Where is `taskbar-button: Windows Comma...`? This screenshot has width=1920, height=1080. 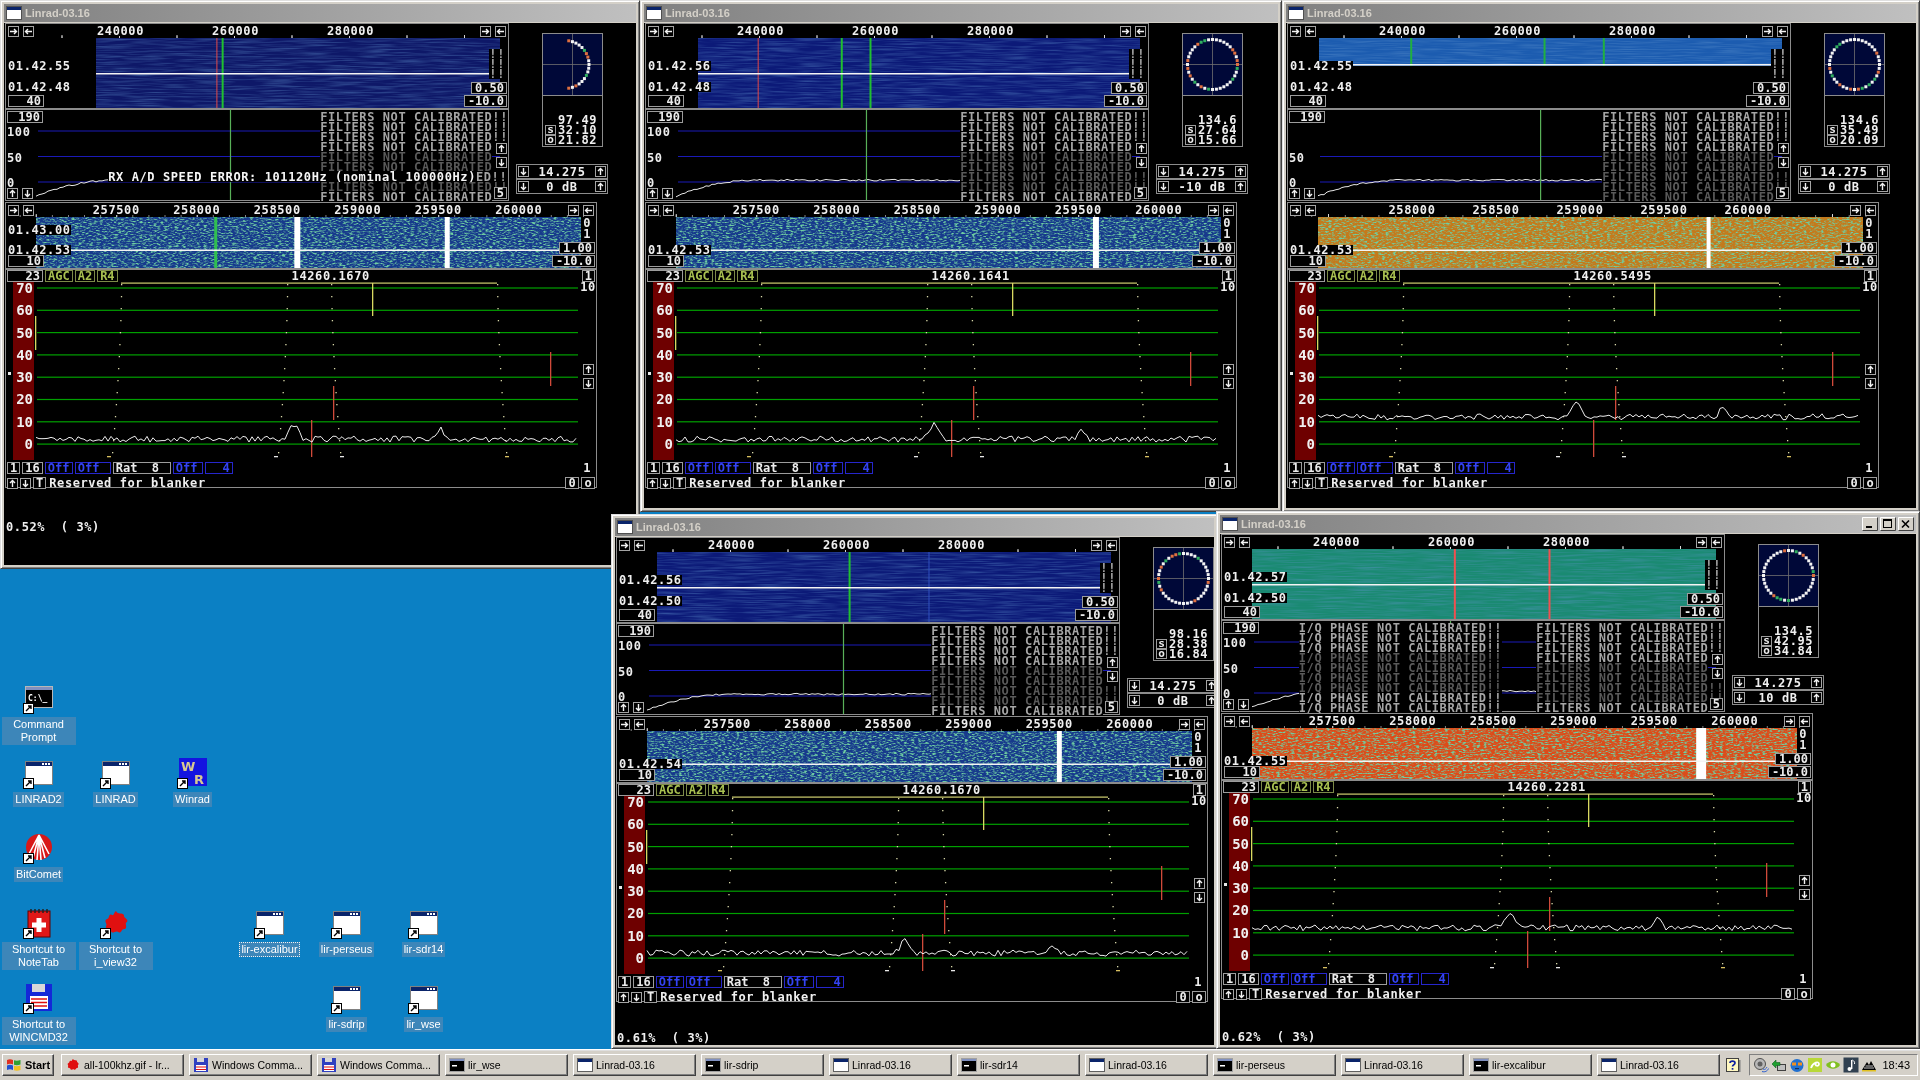
taskbar-button: Windows Comma... is located at coordinates (250, 1065).